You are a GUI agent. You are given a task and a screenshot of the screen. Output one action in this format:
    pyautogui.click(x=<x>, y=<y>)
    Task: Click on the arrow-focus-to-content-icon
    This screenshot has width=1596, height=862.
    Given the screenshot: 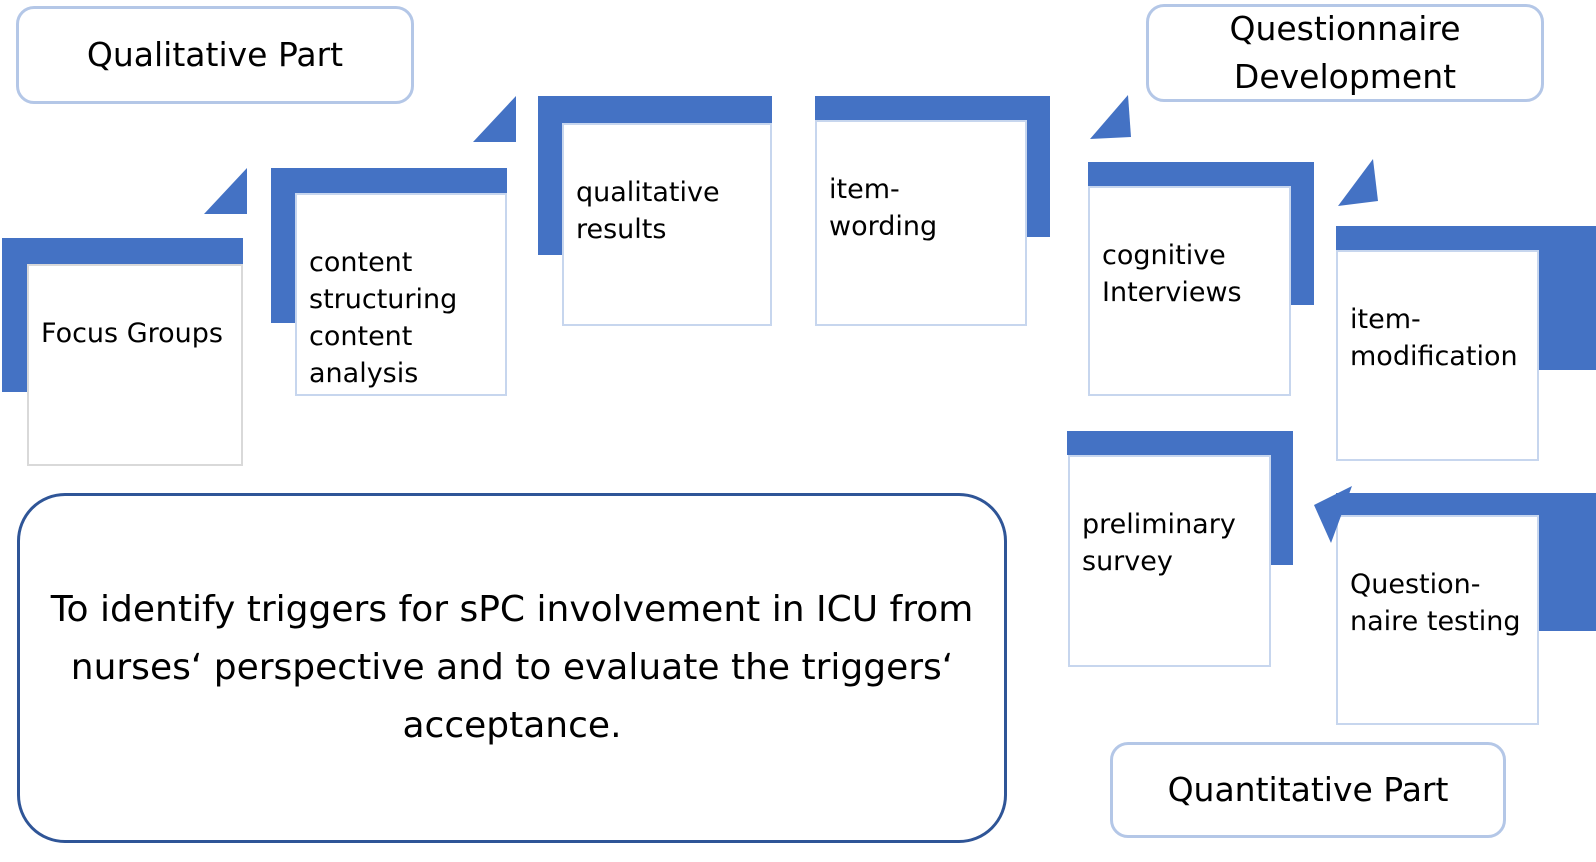 What is the action you would take?
    pyautogui.click(x=225, y=191)
    